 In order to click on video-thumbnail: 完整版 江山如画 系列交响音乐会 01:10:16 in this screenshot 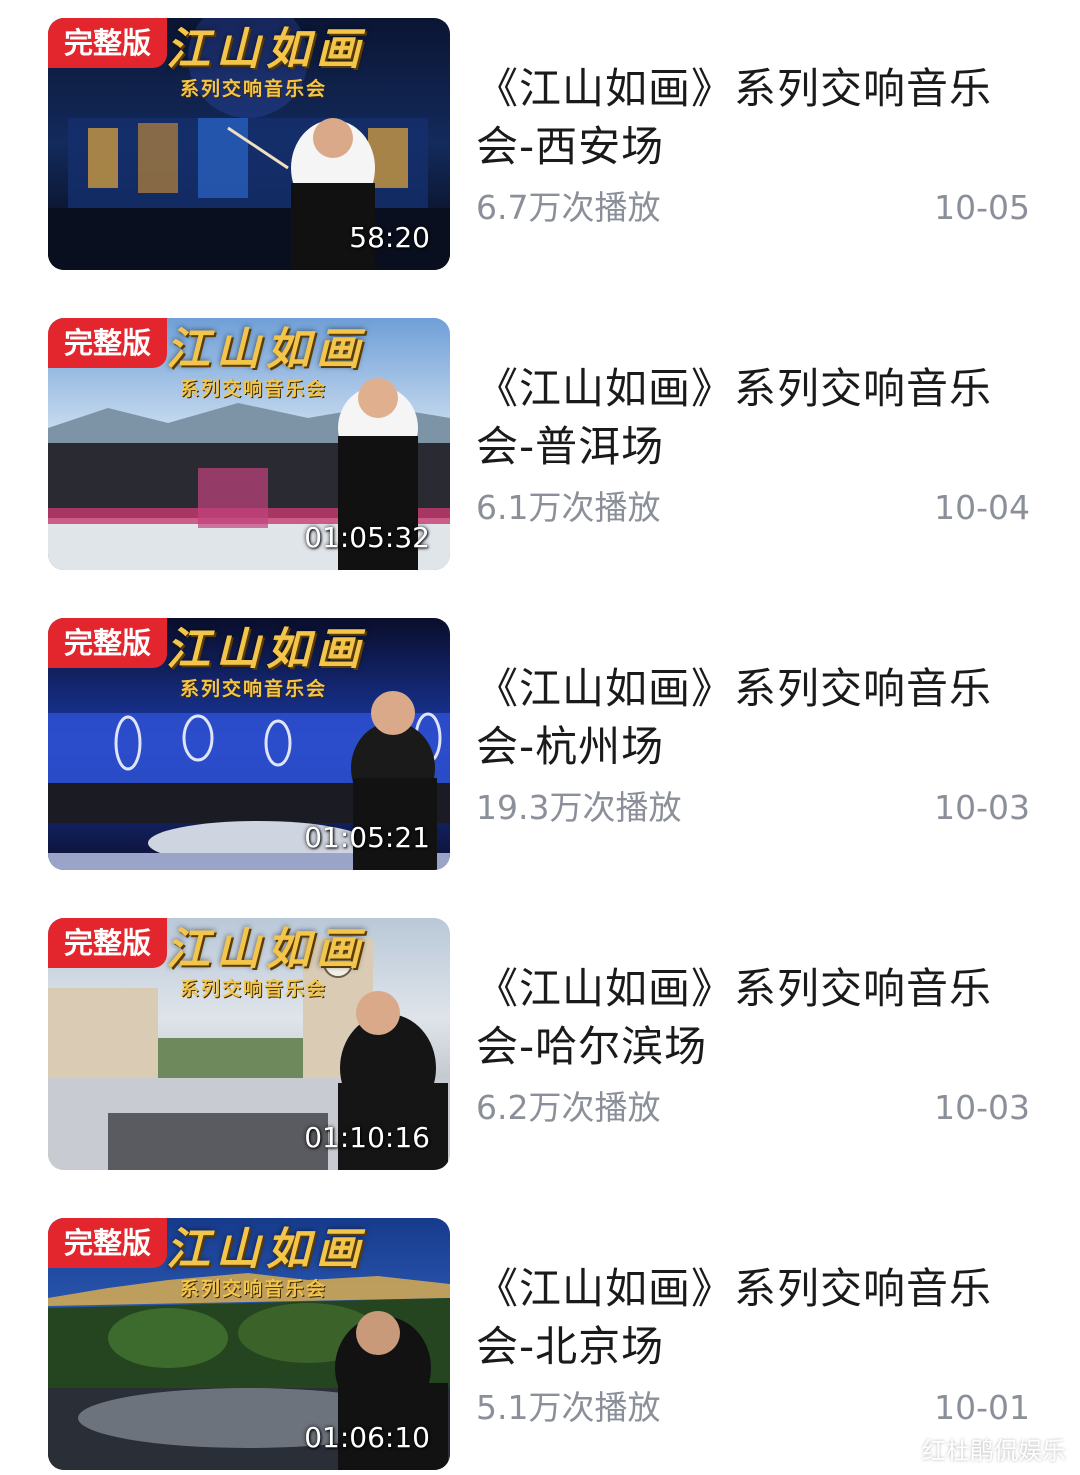, I will do `click(249, 1044)`.